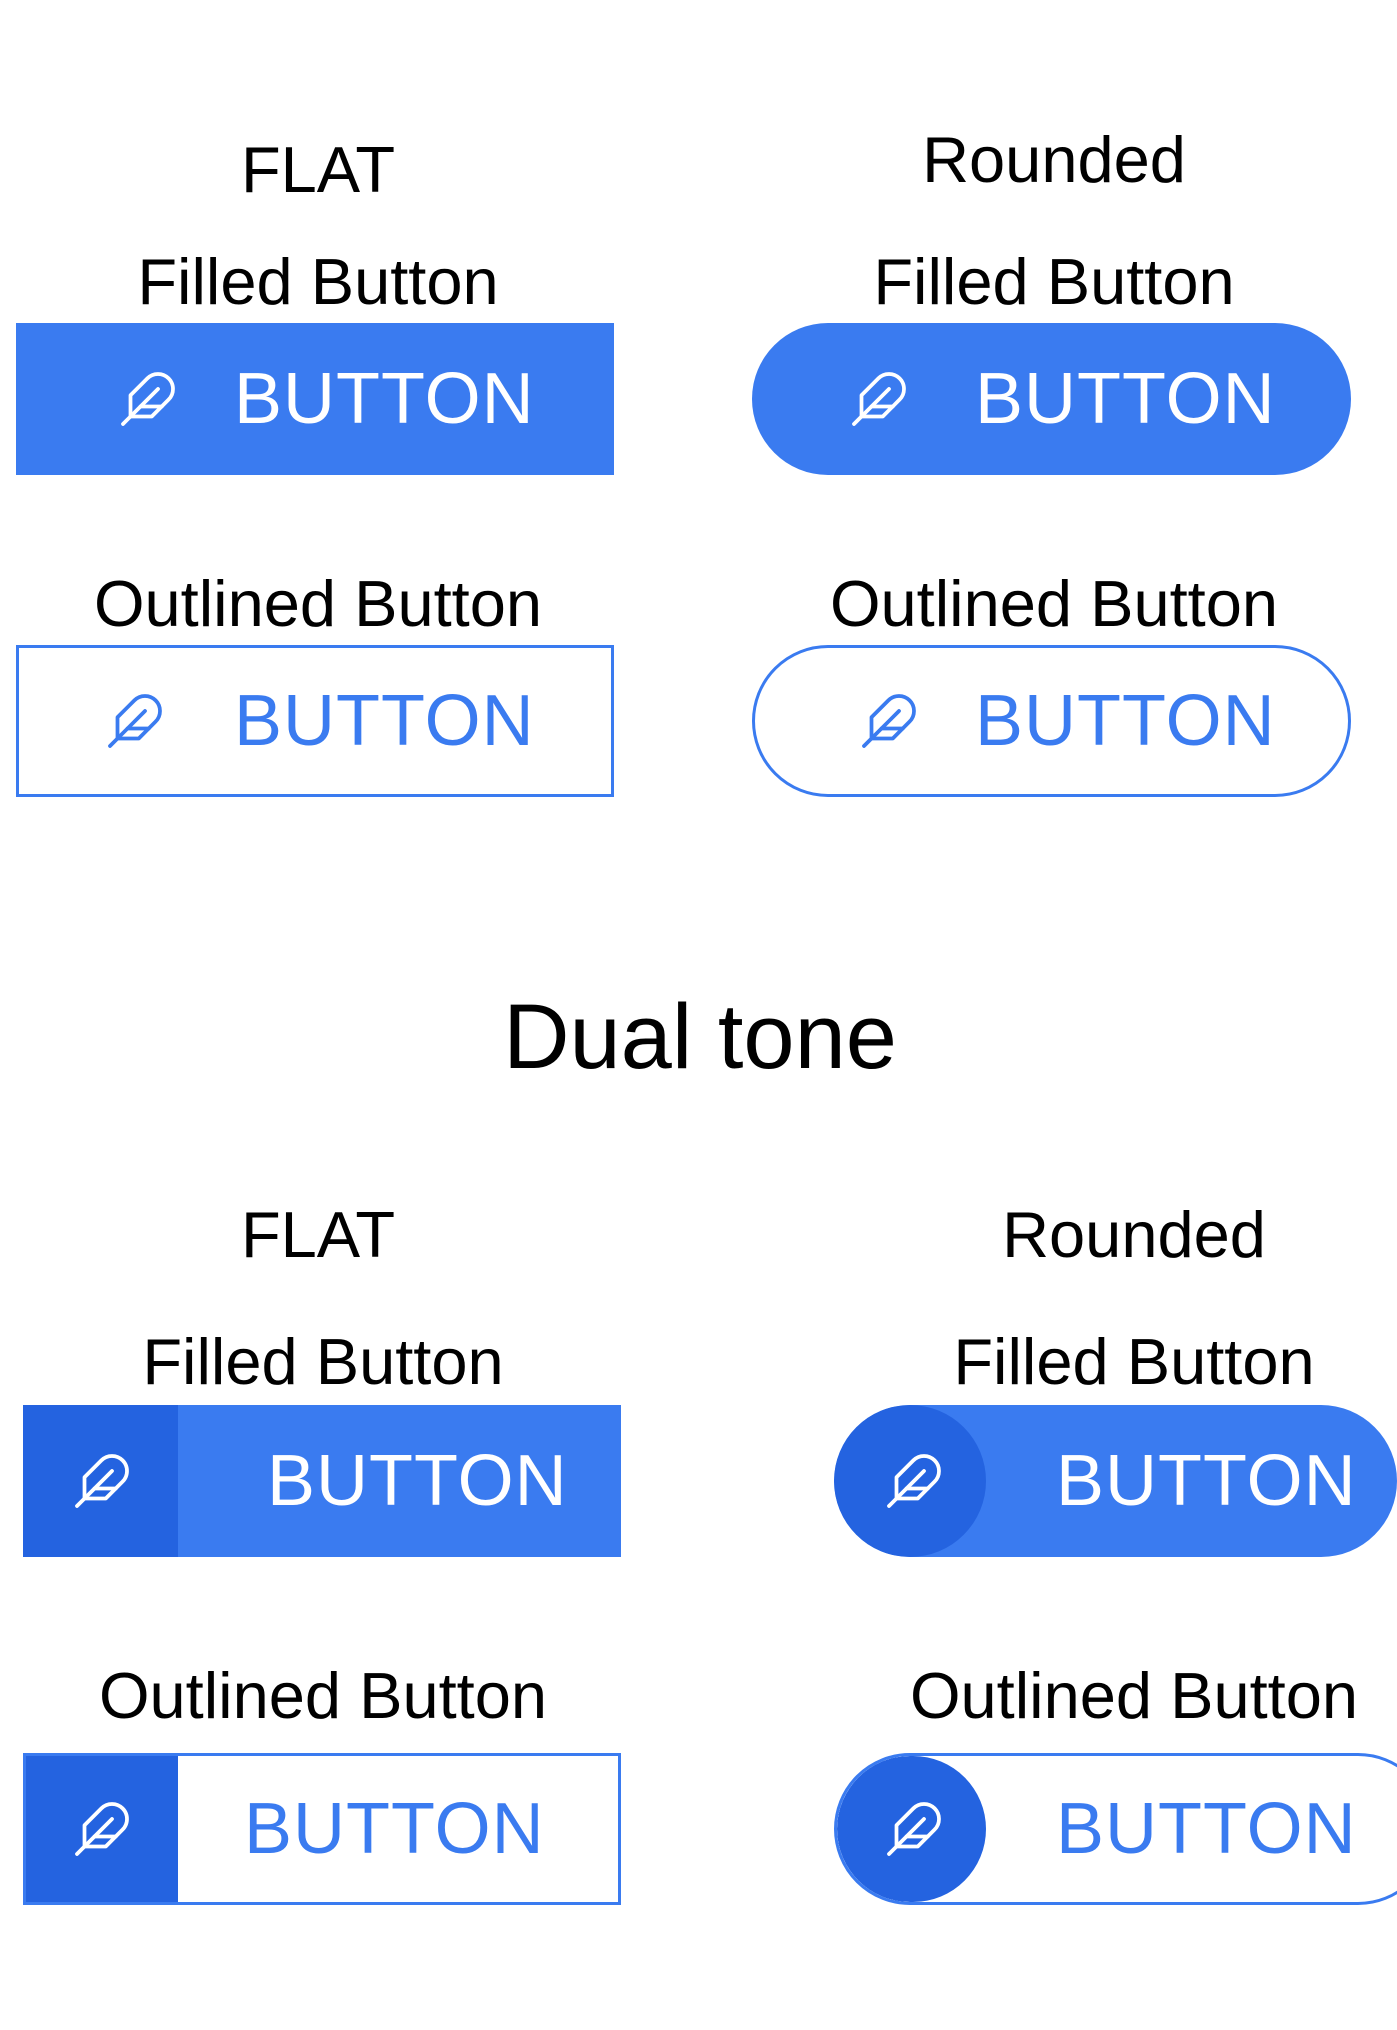 Image resolution: width=1397 pixels, height=2030 pixels. Describe the element at coordinates (318, 169) in the screenshot. I see `flat-title: FLAT` at that location.